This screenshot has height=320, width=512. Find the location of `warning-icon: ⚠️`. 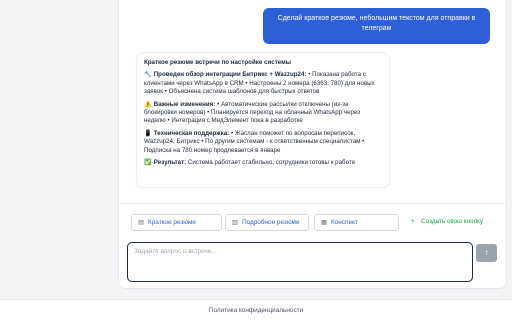

warning-icon: ⚠️ is located at coordinates (148, 104).